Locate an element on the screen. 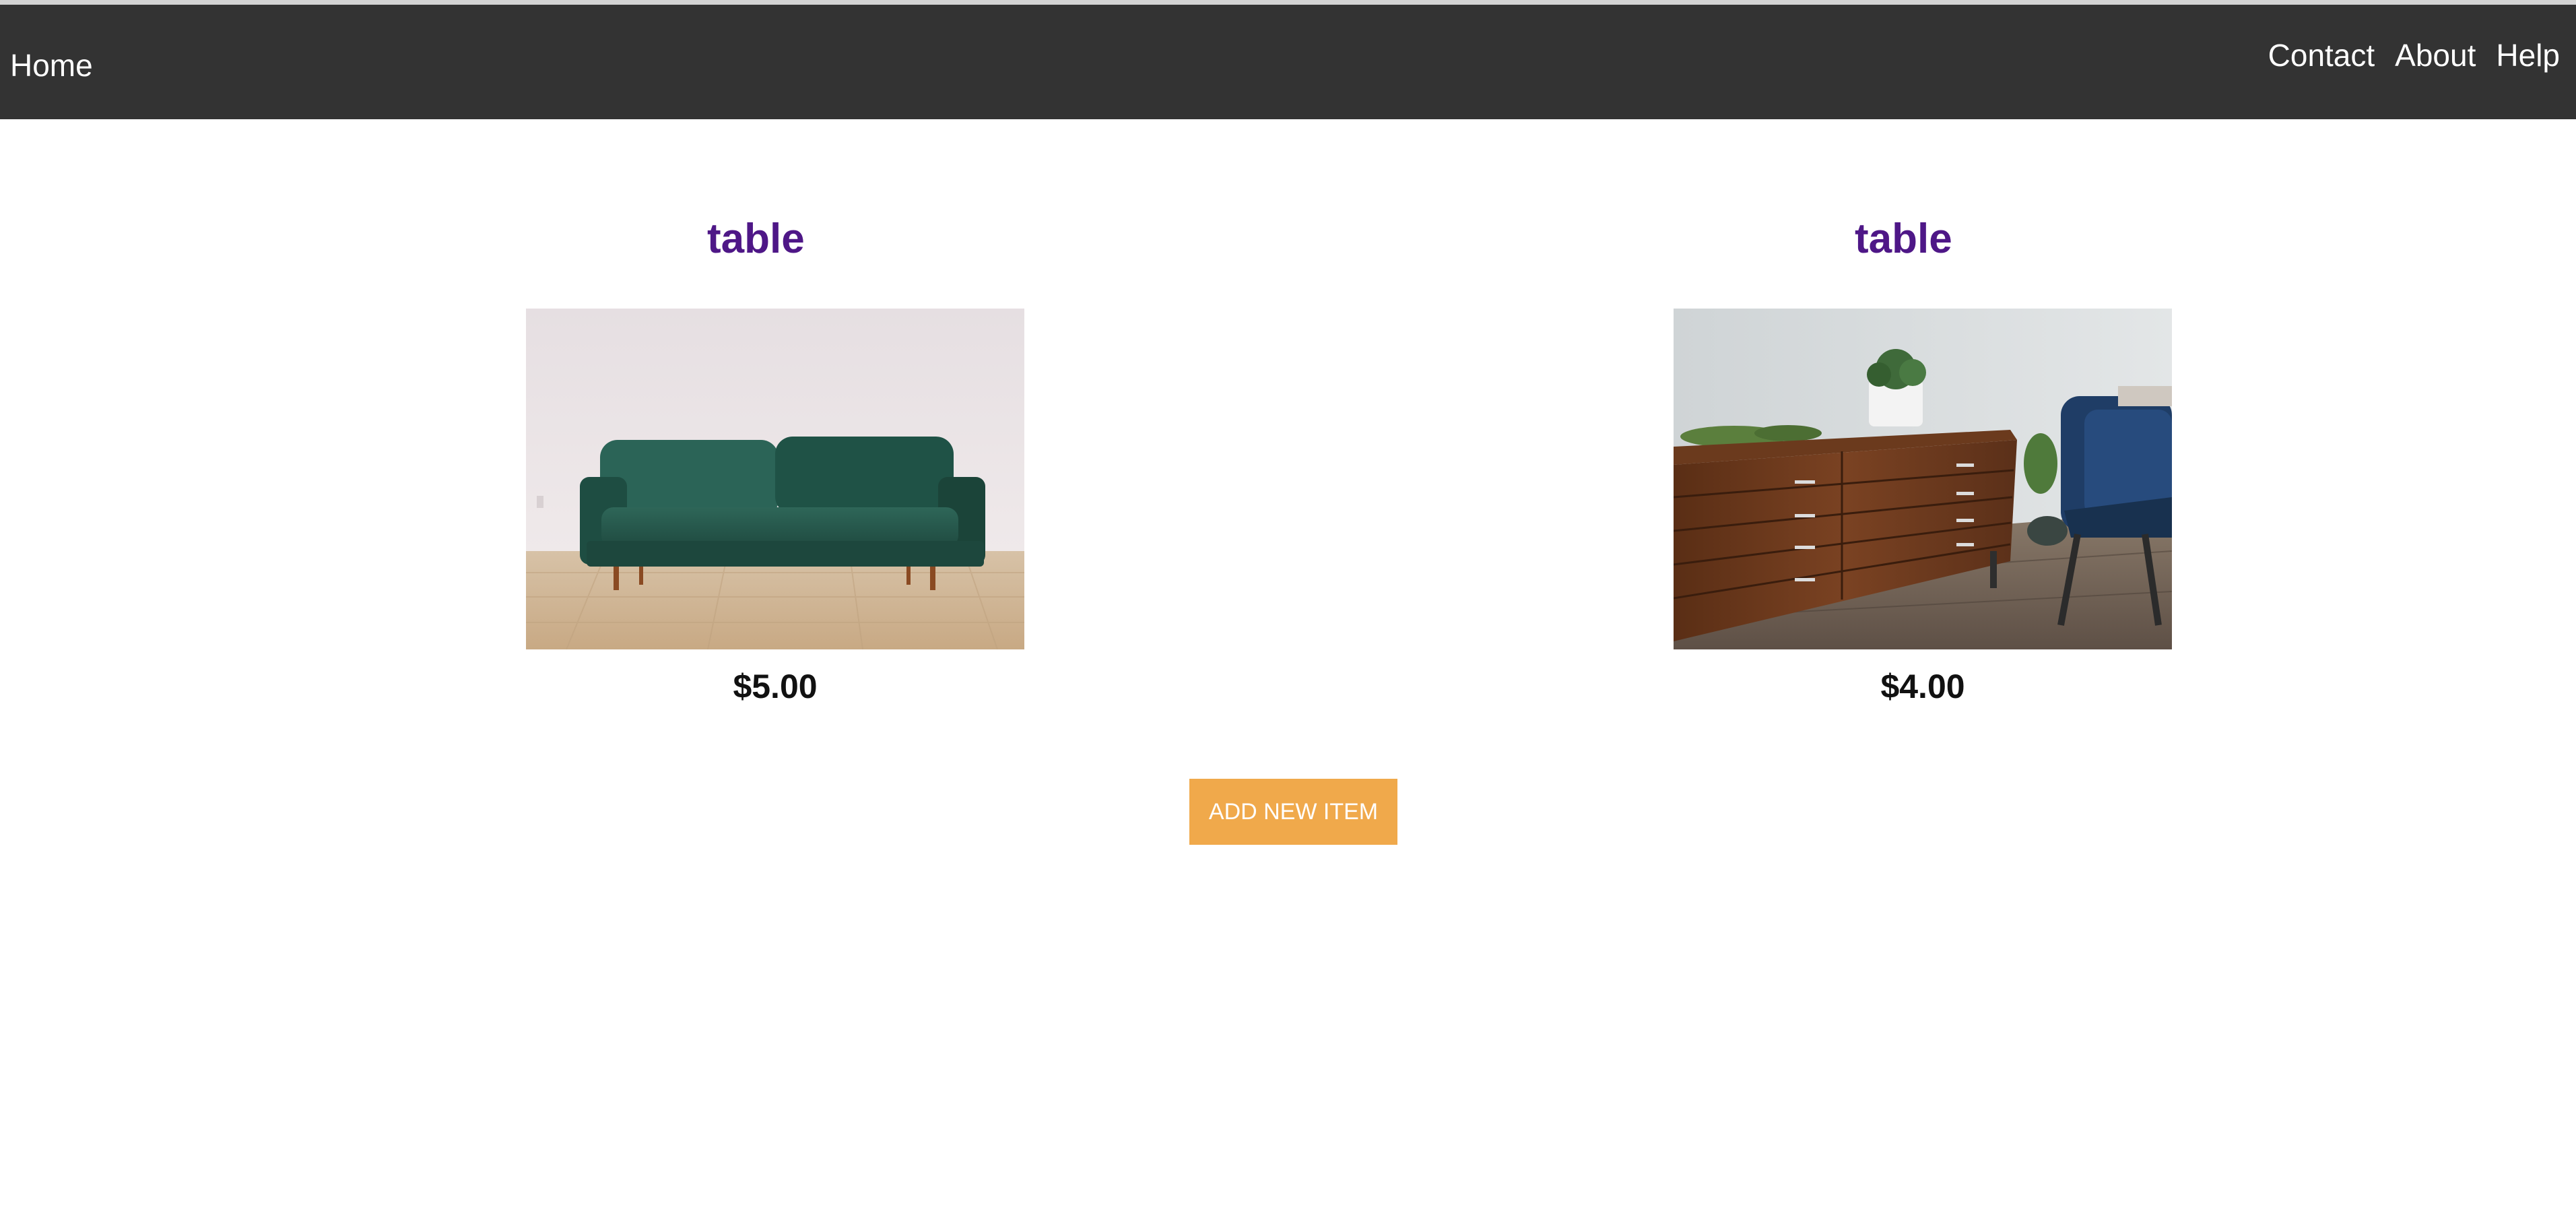 The image size is (2576, 1218). item-price: $4.00 is located at coordinates (1922, 686).